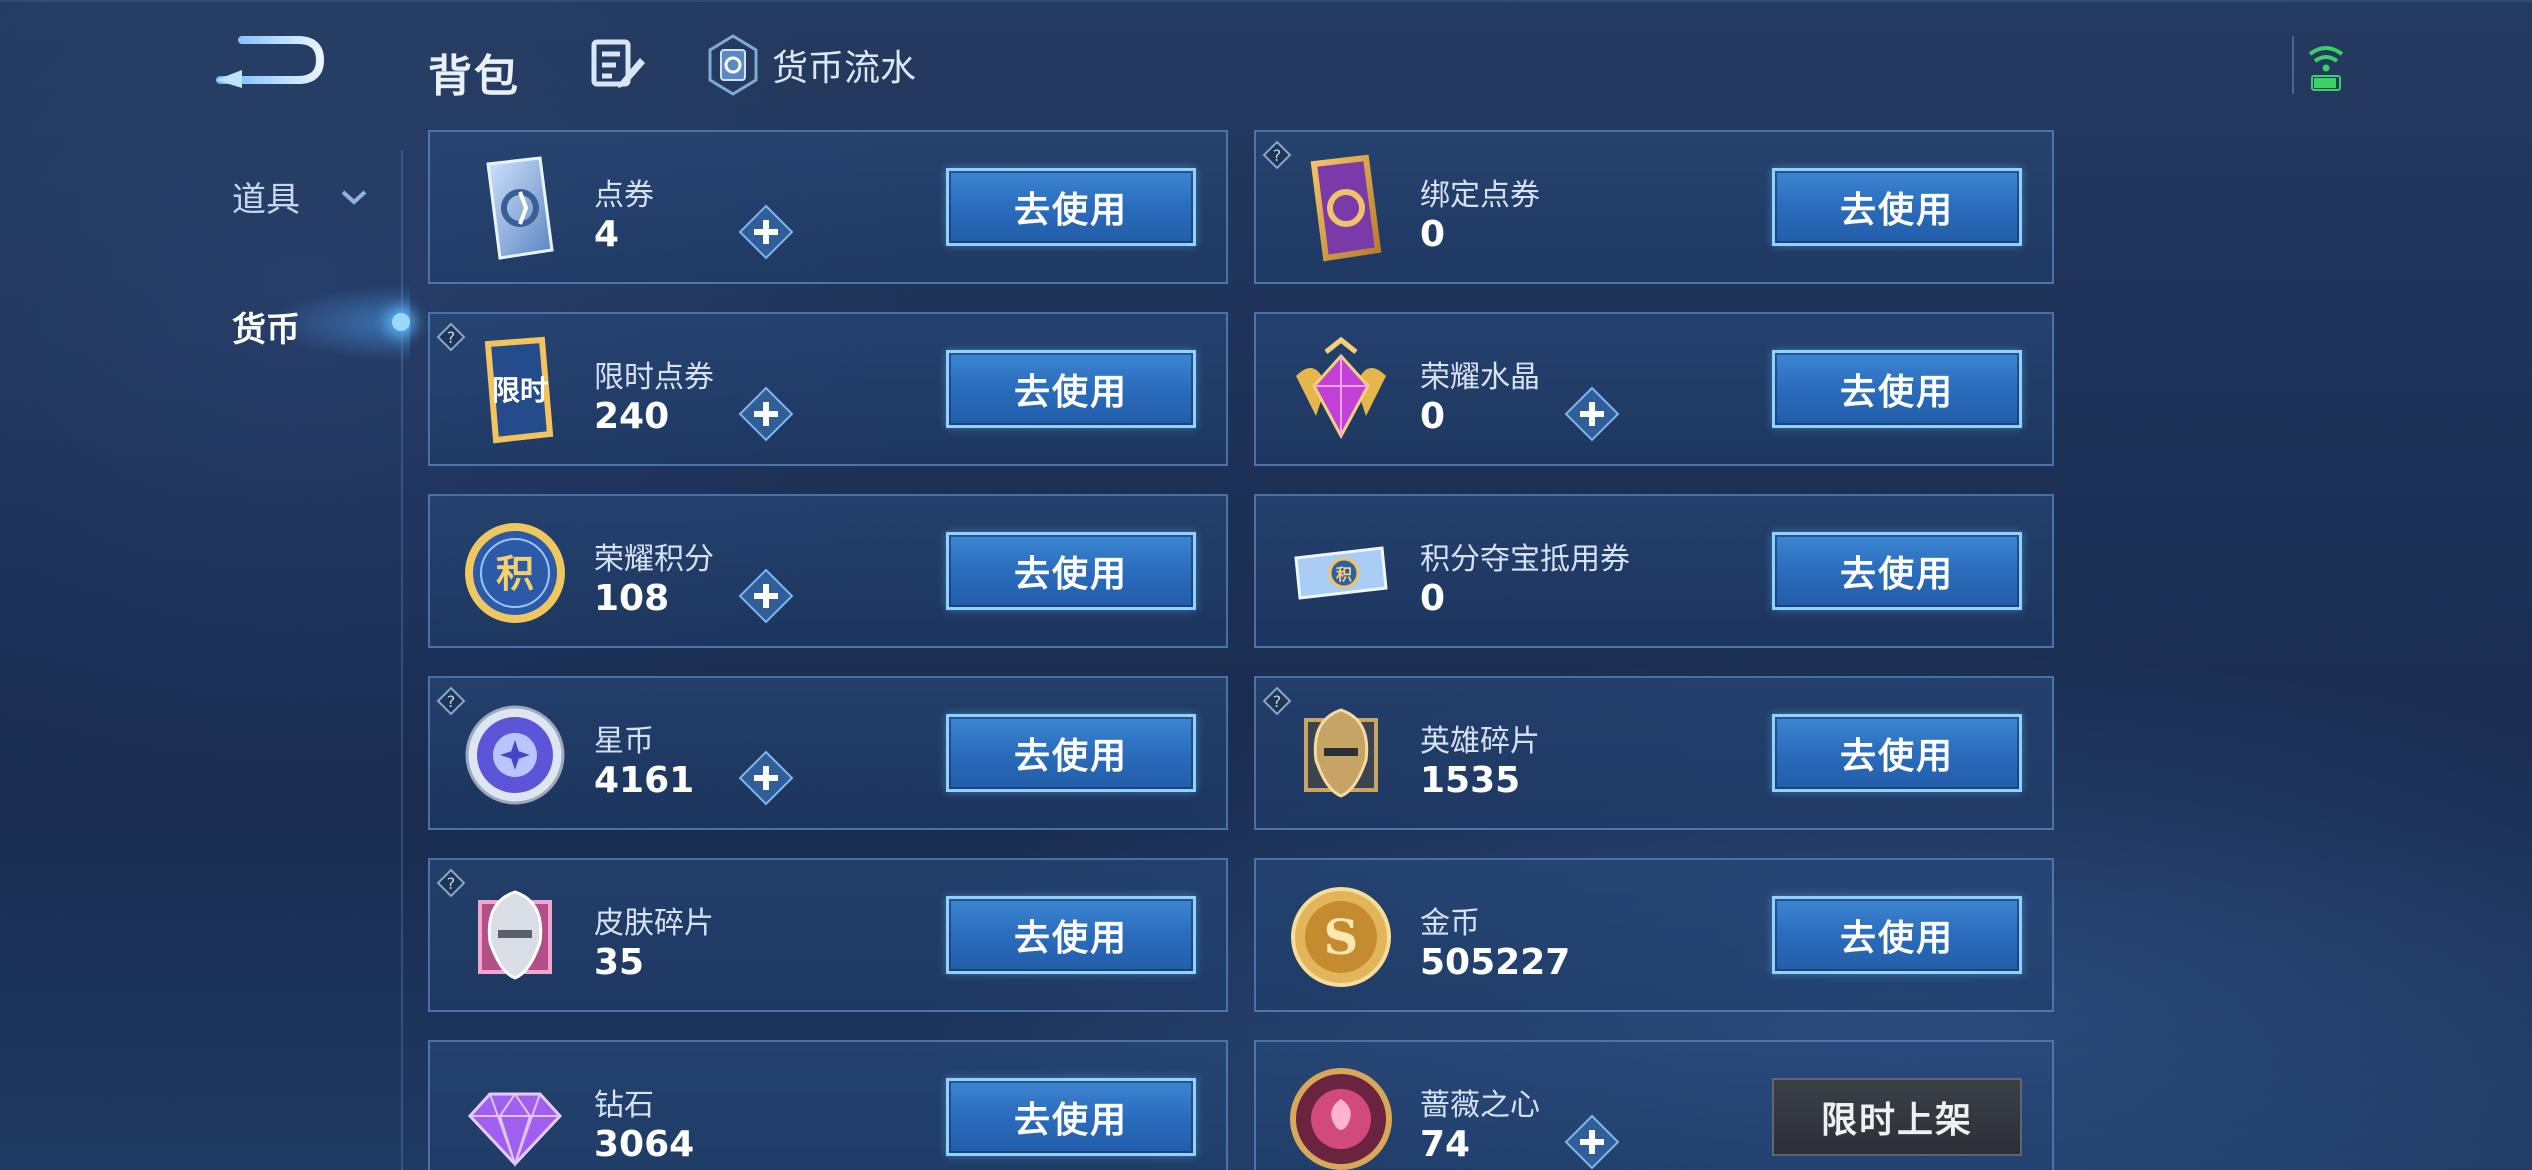 This screenshot has height=1170, width=2532. I want to click on sidebar-item-label: 货币, so click(266, 330).